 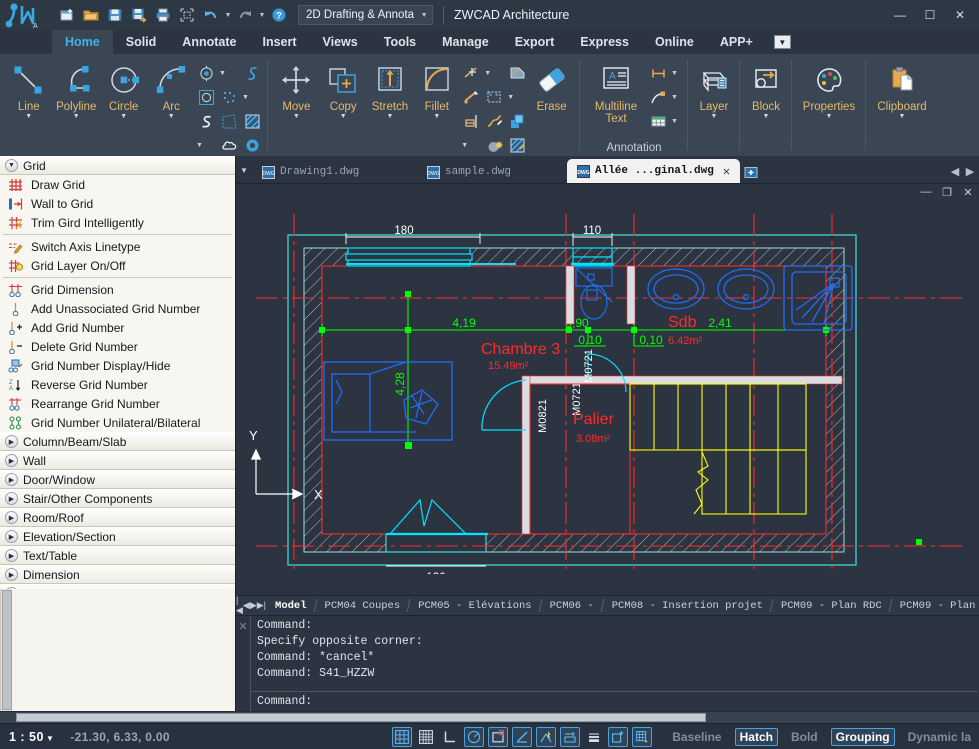 What do you see at coordinates (252, 145) in the screenshot?
I see `donut-icon` at bounding box center [252, 145].